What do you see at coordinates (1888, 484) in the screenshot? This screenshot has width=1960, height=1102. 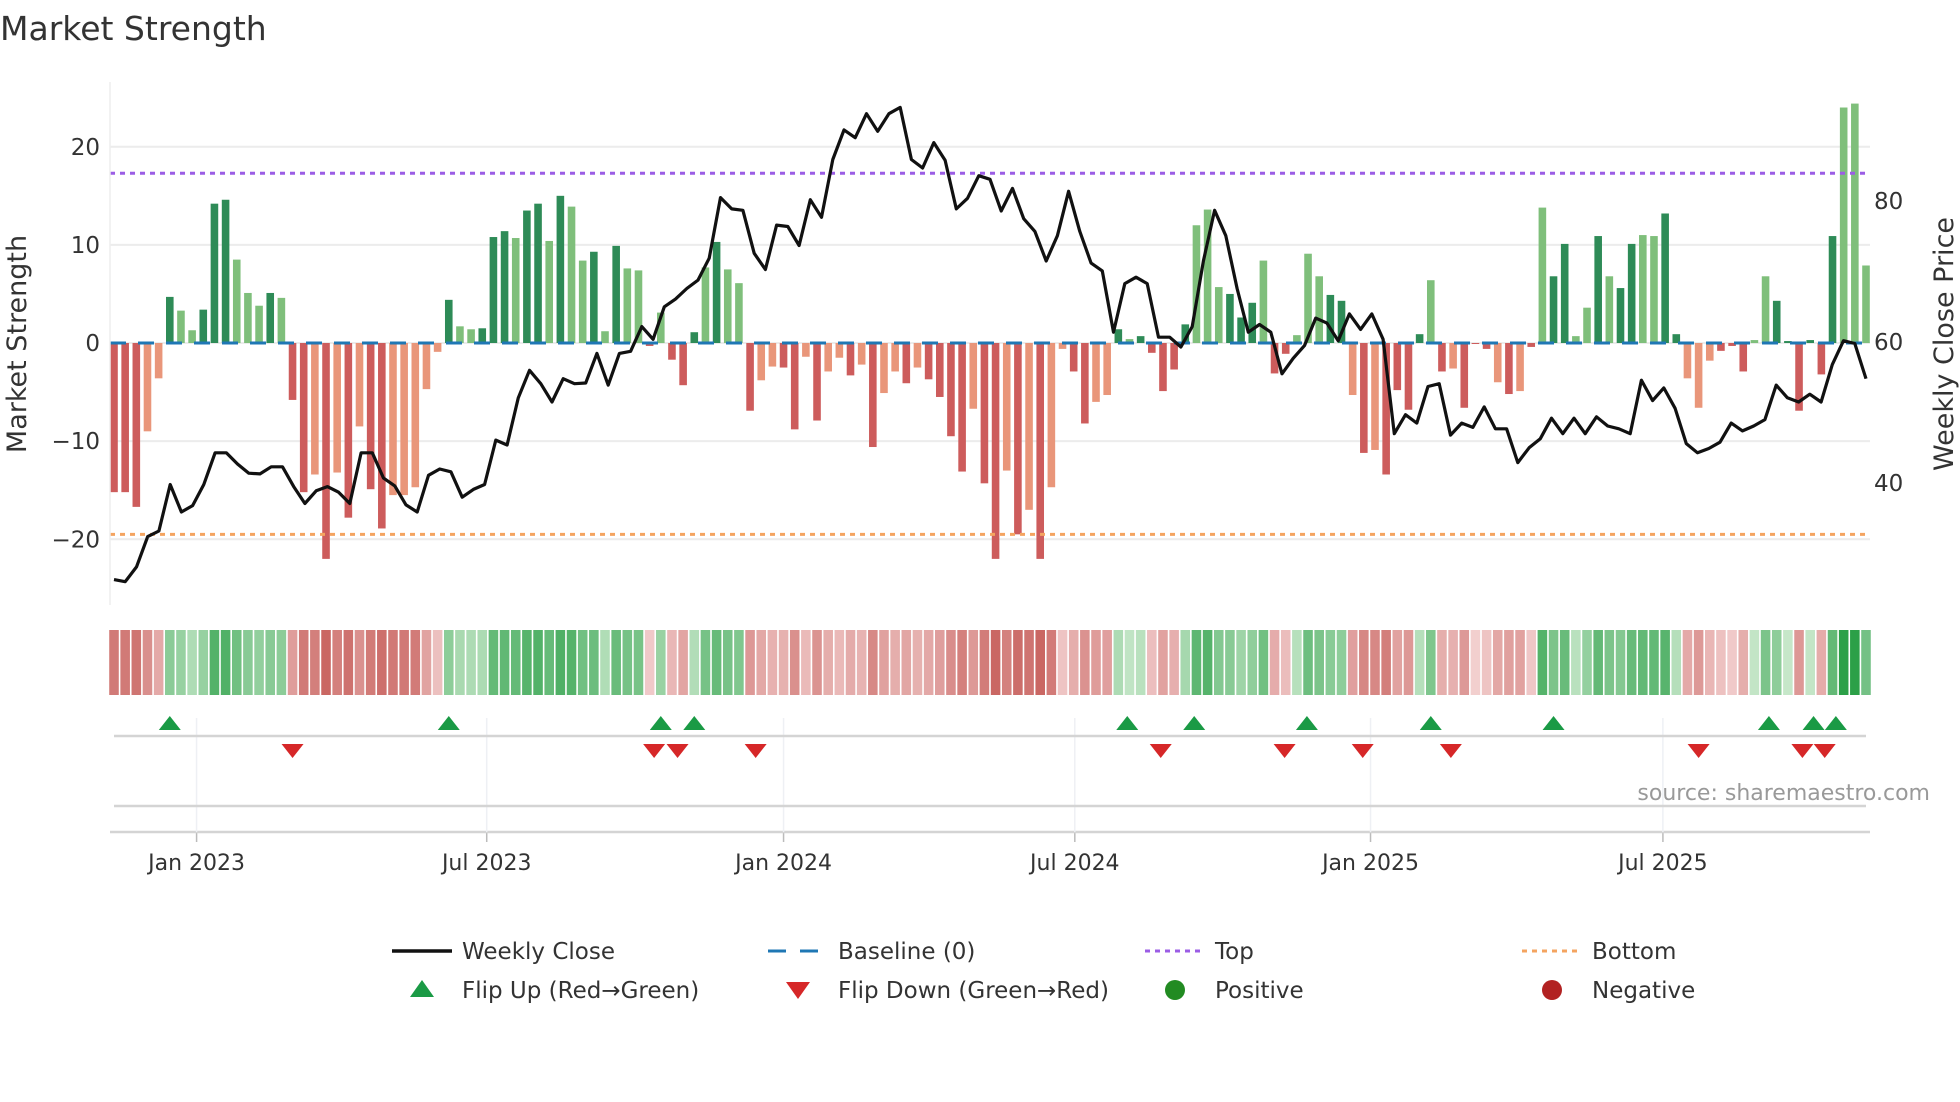 I see `y2-tick-label: 40` at bounding box center [1888, 484].